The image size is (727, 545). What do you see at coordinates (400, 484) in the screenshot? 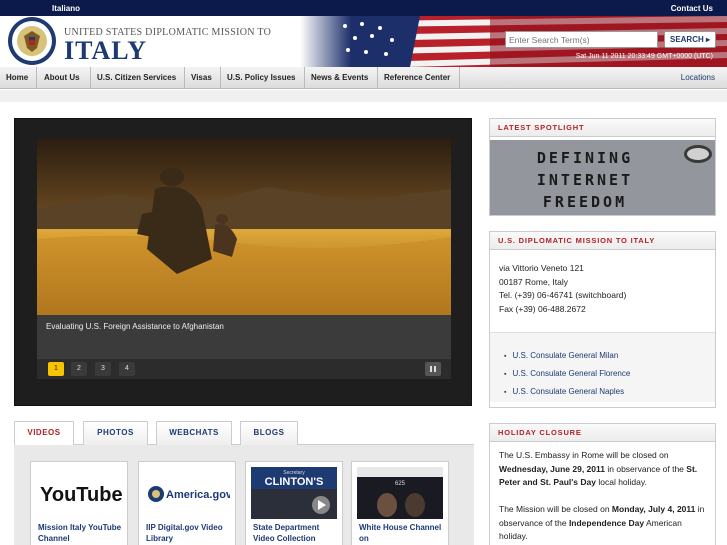
I see `svg-text: 625` at bounding box center [400, 484].